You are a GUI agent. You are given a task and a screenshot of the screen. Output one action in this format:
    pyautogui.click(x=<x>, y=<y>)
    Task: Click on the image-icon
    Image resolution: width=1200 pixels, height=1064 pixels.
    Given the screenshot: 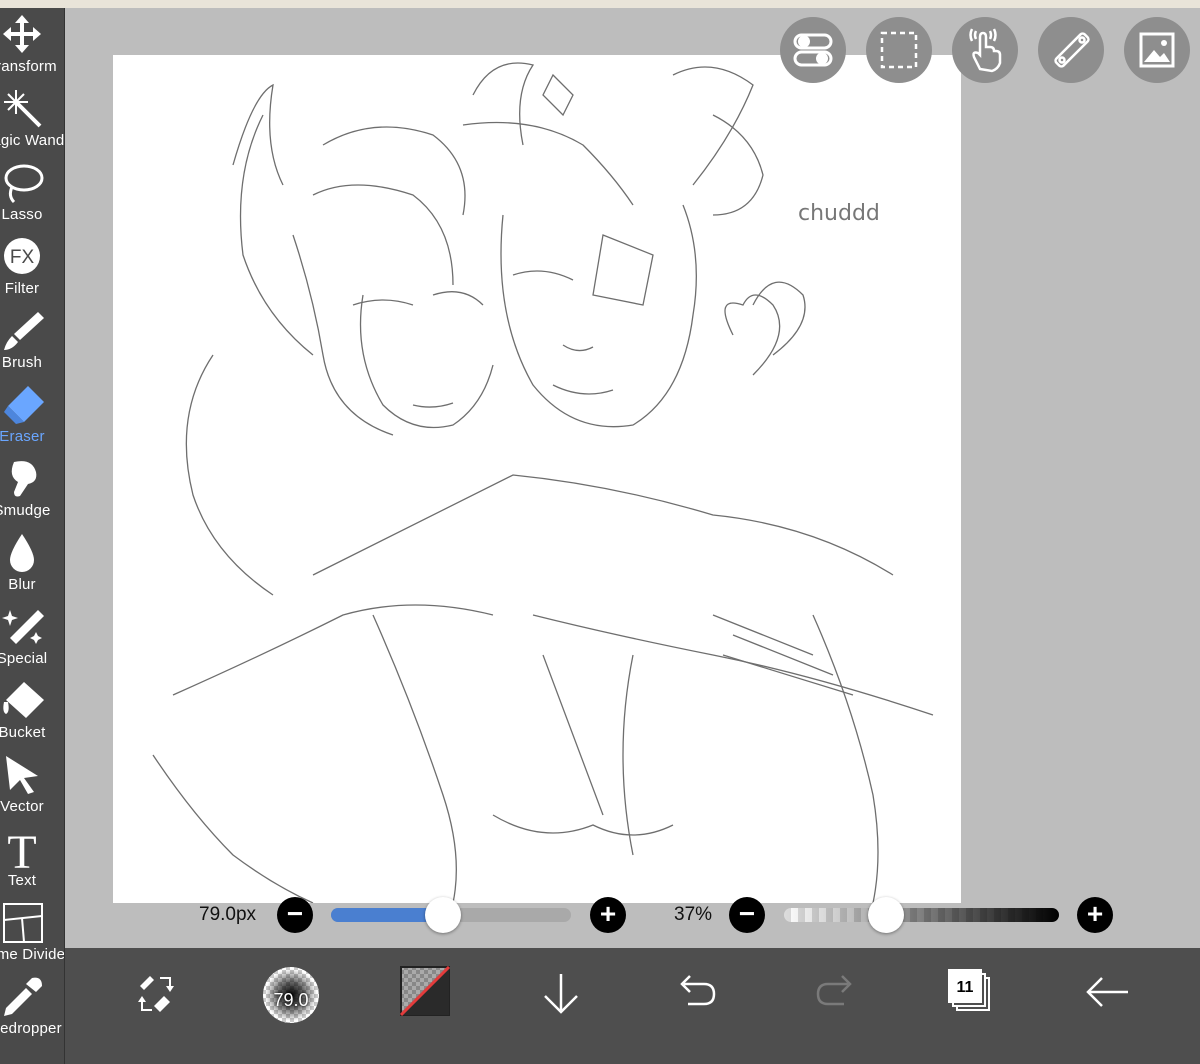 What is the action you would take?
    pyautogui.click(x=1157, y=50)
    